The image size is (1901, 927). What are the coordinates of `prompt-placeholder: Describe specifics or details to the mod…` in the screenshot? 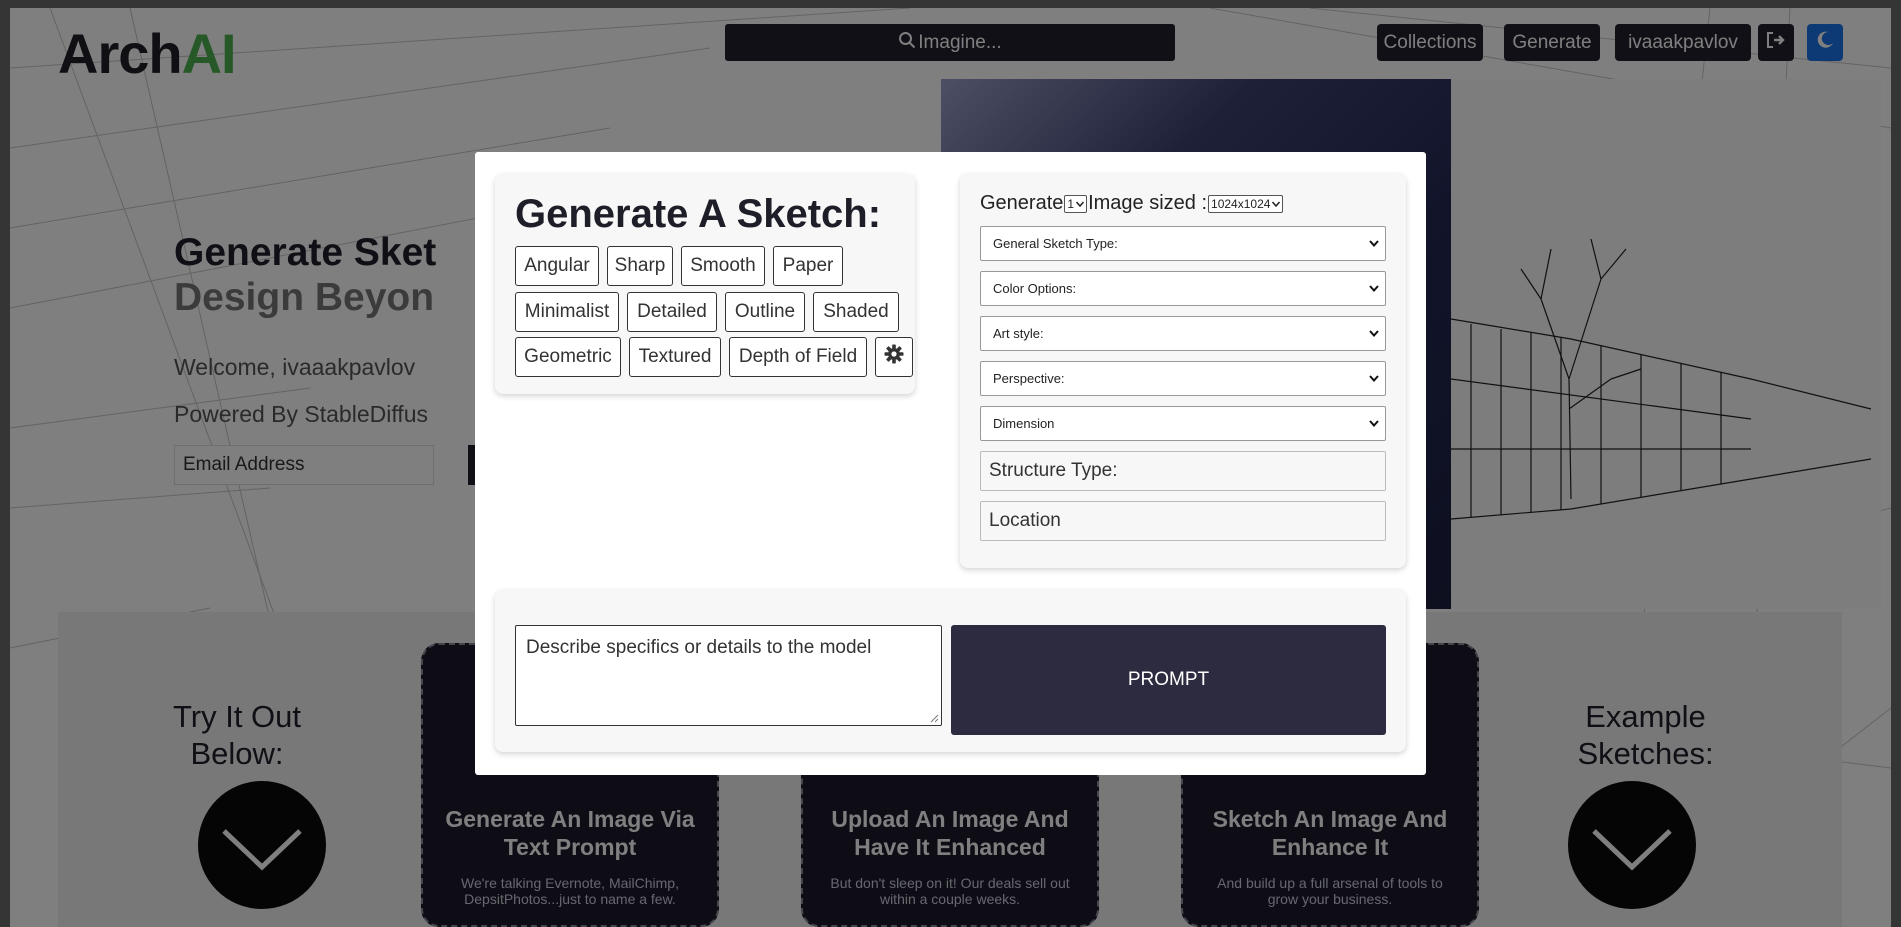 It's located at (699, 647).